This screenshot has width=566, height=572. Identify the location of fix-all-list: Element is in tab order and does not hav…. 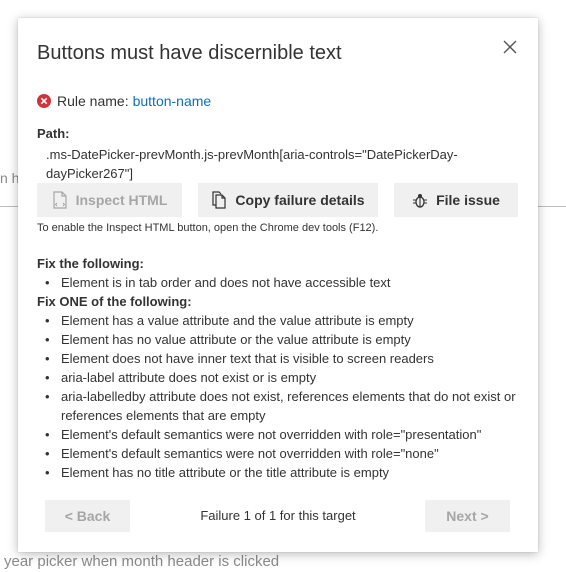
(282, 282).